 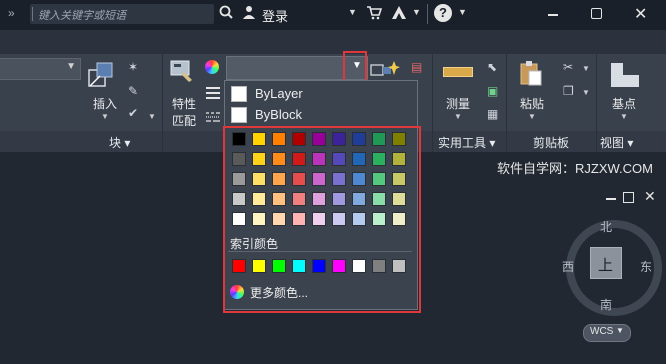 I want to click on user-icon, so click(x=249, y=13).